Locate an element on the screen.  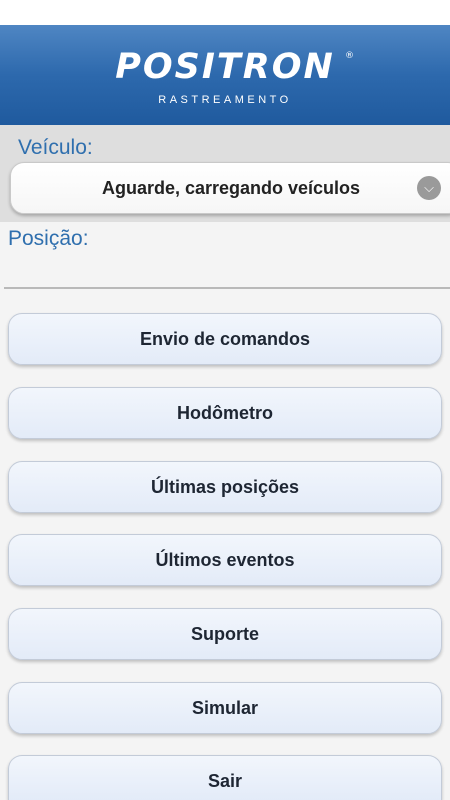
last-positions-button: Últimas posições is located at coordinates (225, 487).